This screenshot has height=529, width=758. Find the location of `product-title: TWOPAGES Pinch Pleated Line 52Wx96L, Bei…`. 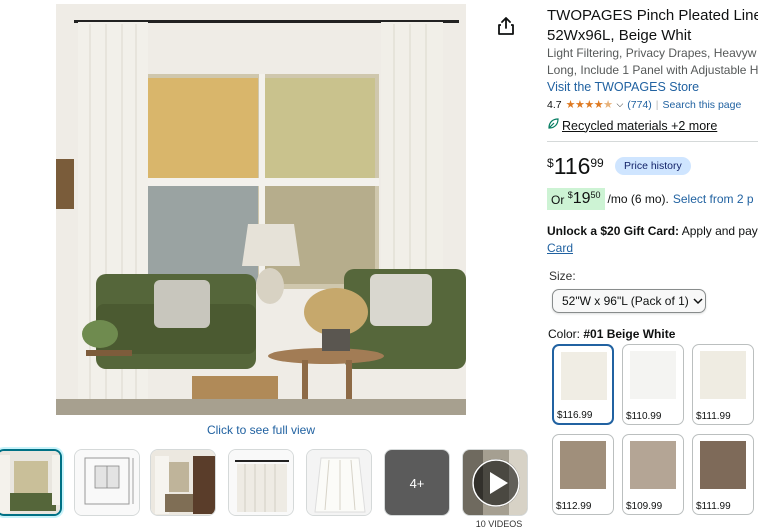

product-title: TWOPAGES Pinch Pleated Line 52Wx96L, Bei… is located at coordinates (652, 26).